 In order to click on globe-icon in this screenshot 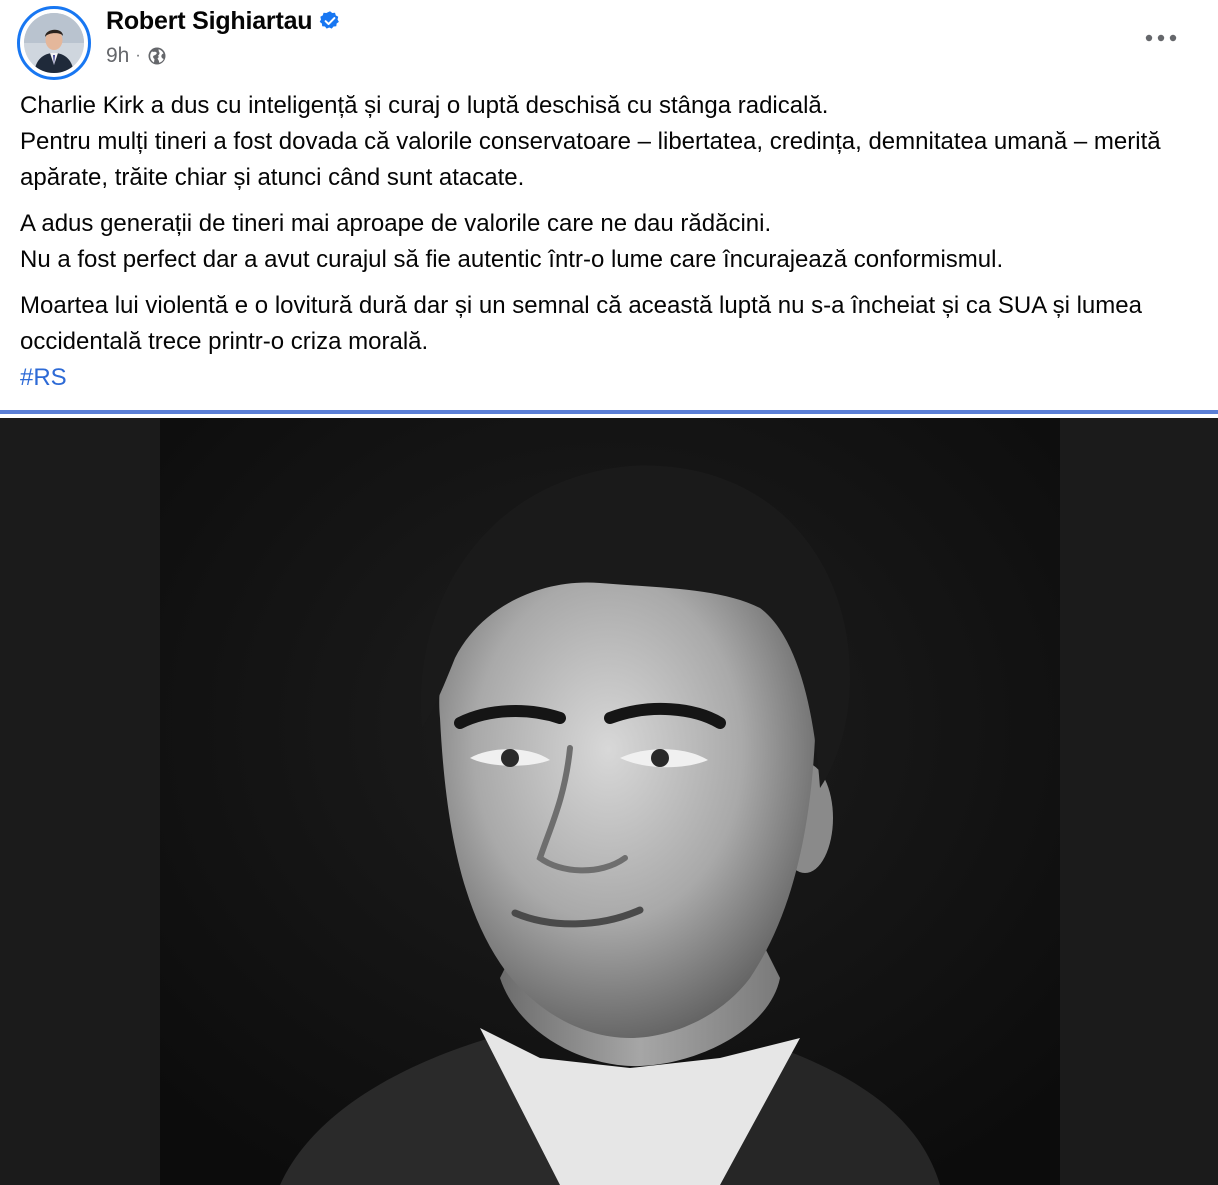, I will do `click(157, 56)`.